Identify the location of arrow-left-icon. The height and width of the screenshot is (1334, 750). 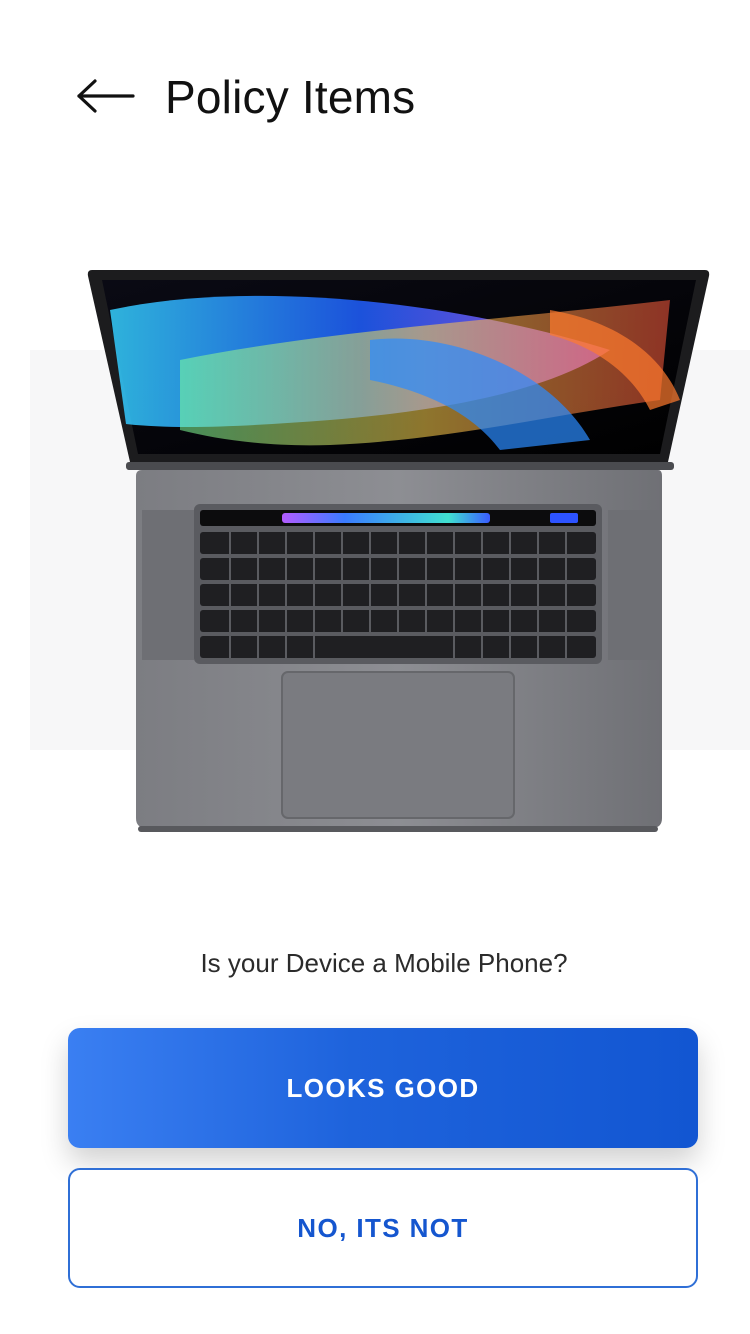
(106, 96).